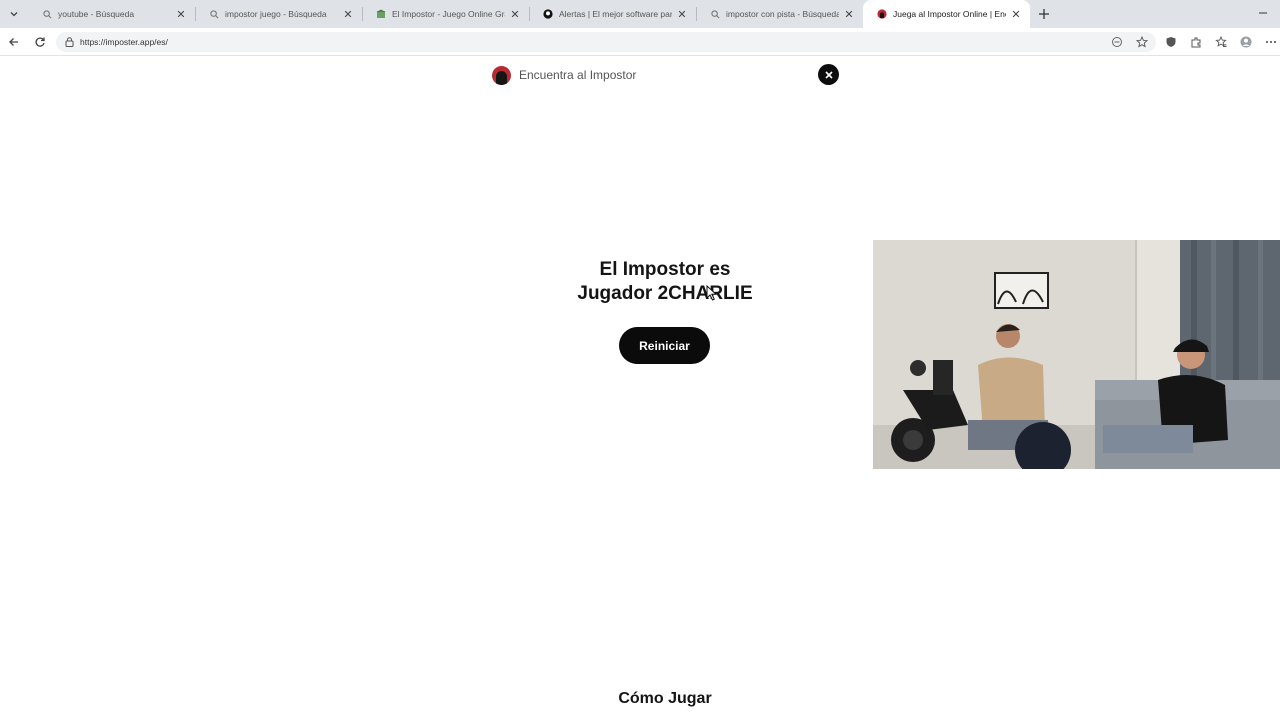  I want to click on plus-icon, so click(1044, 14).